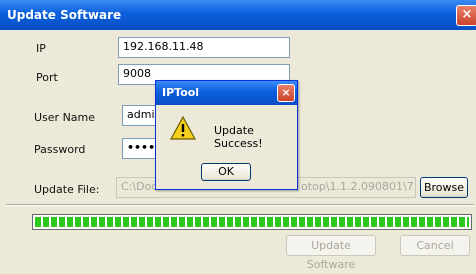  I want to click on window-close-button: ×, so click(466, 15).